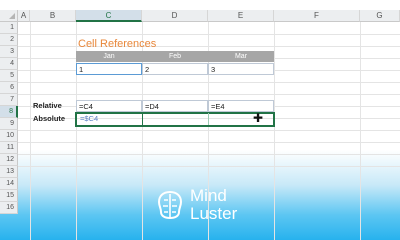 This screenshot has height=240, width=400. What do you see at coordinates (380, 16) in the screenshot?
I see `column-header-g: G` at bounding box center [380, 16].